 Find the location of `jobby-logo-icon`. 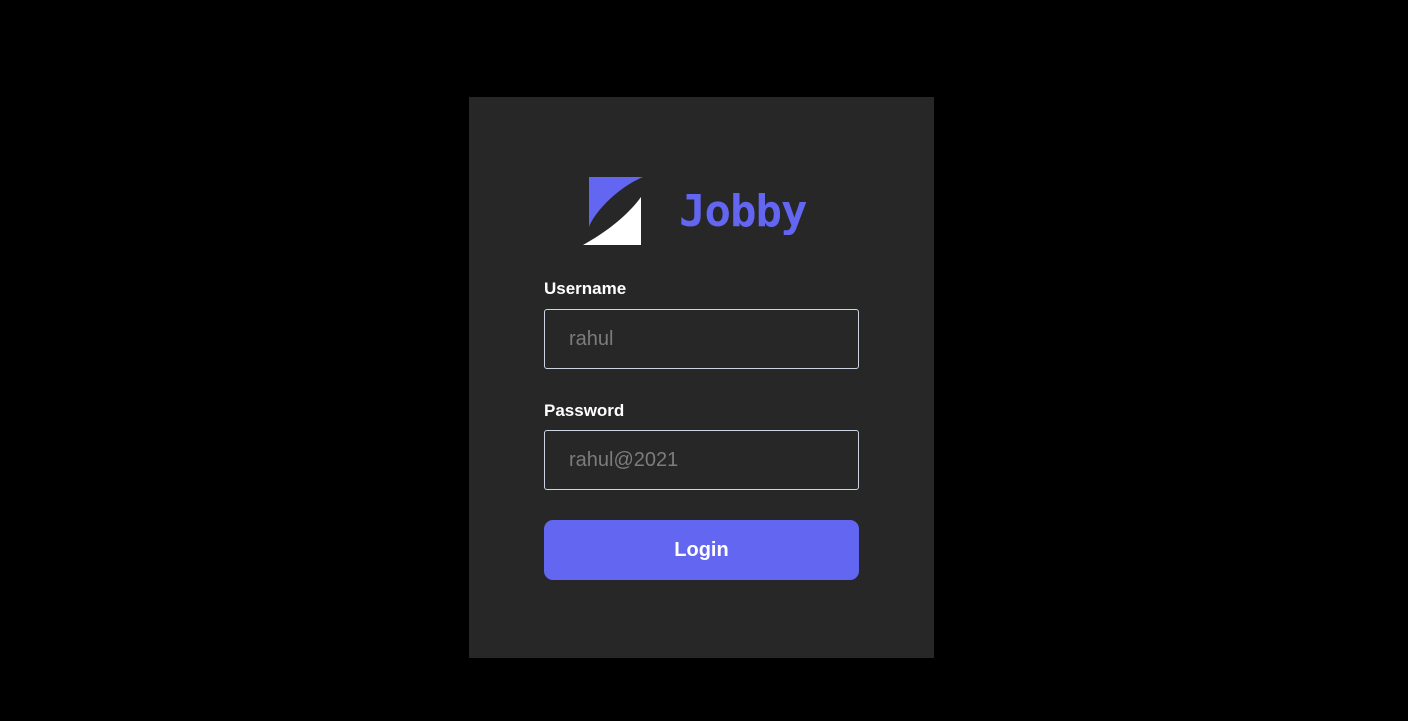

jobby-logo-icon is located at coordinates (613, 211).